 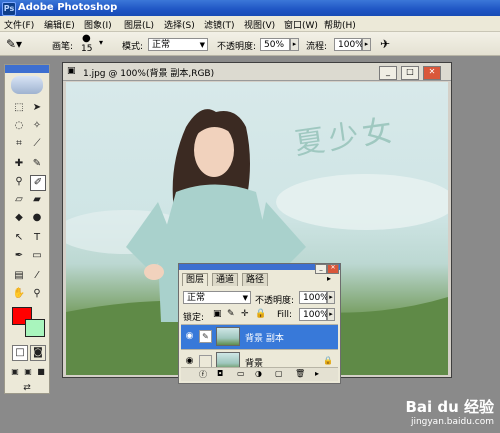 I want to click on new-layer-icon: ▢, so click(x=279, y=373).